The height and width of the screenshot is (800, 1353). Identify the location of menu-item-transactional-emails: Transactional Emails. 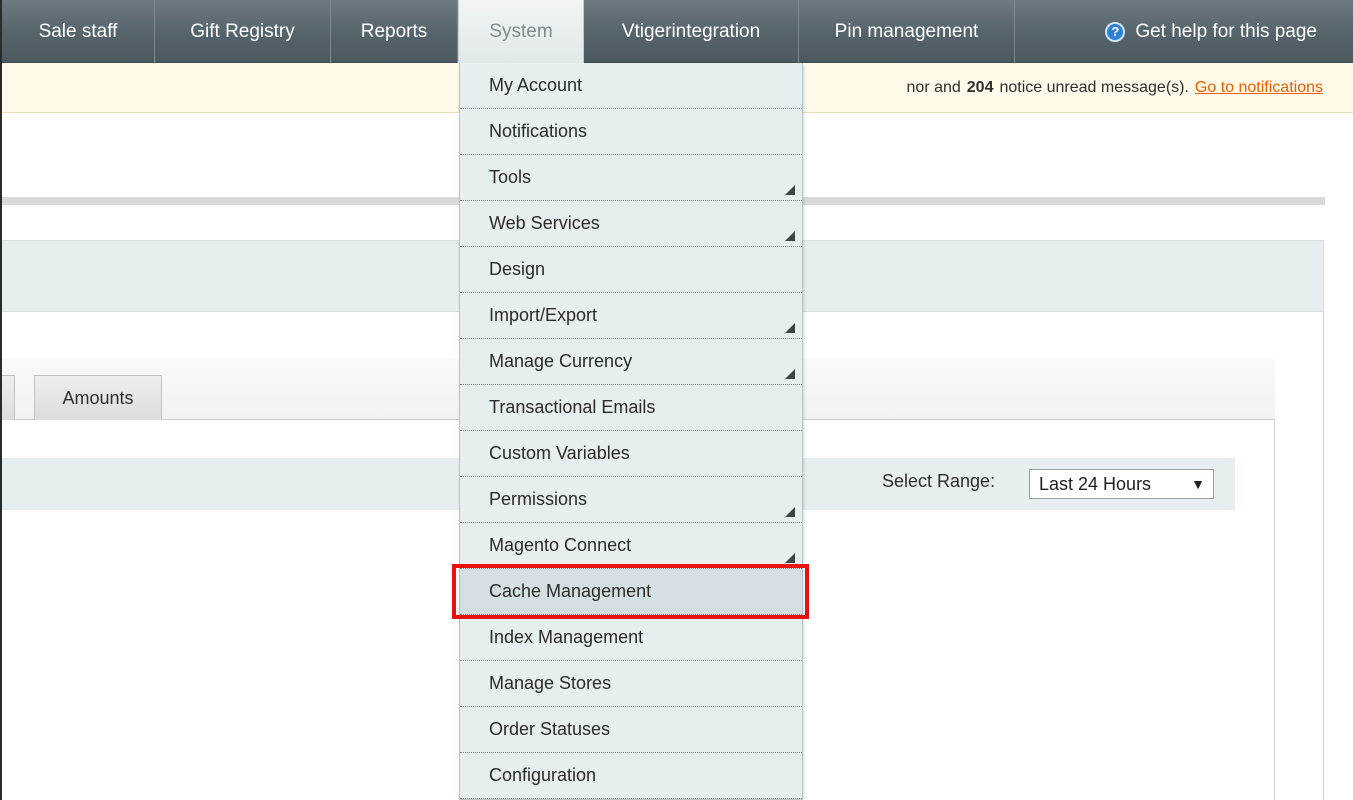
(631, 408).